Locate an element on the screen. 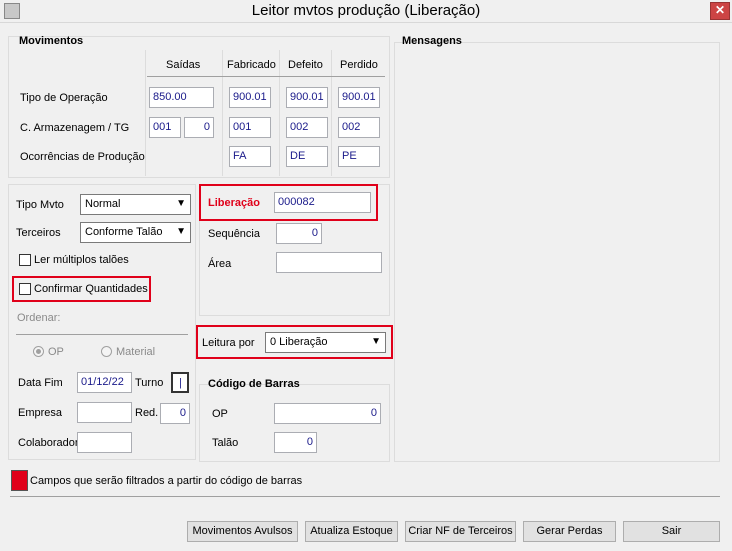 This screenshot has height=551, width=732. tipo-operacao-defeito-input: 900.01 is located at coordinates (307, 97).